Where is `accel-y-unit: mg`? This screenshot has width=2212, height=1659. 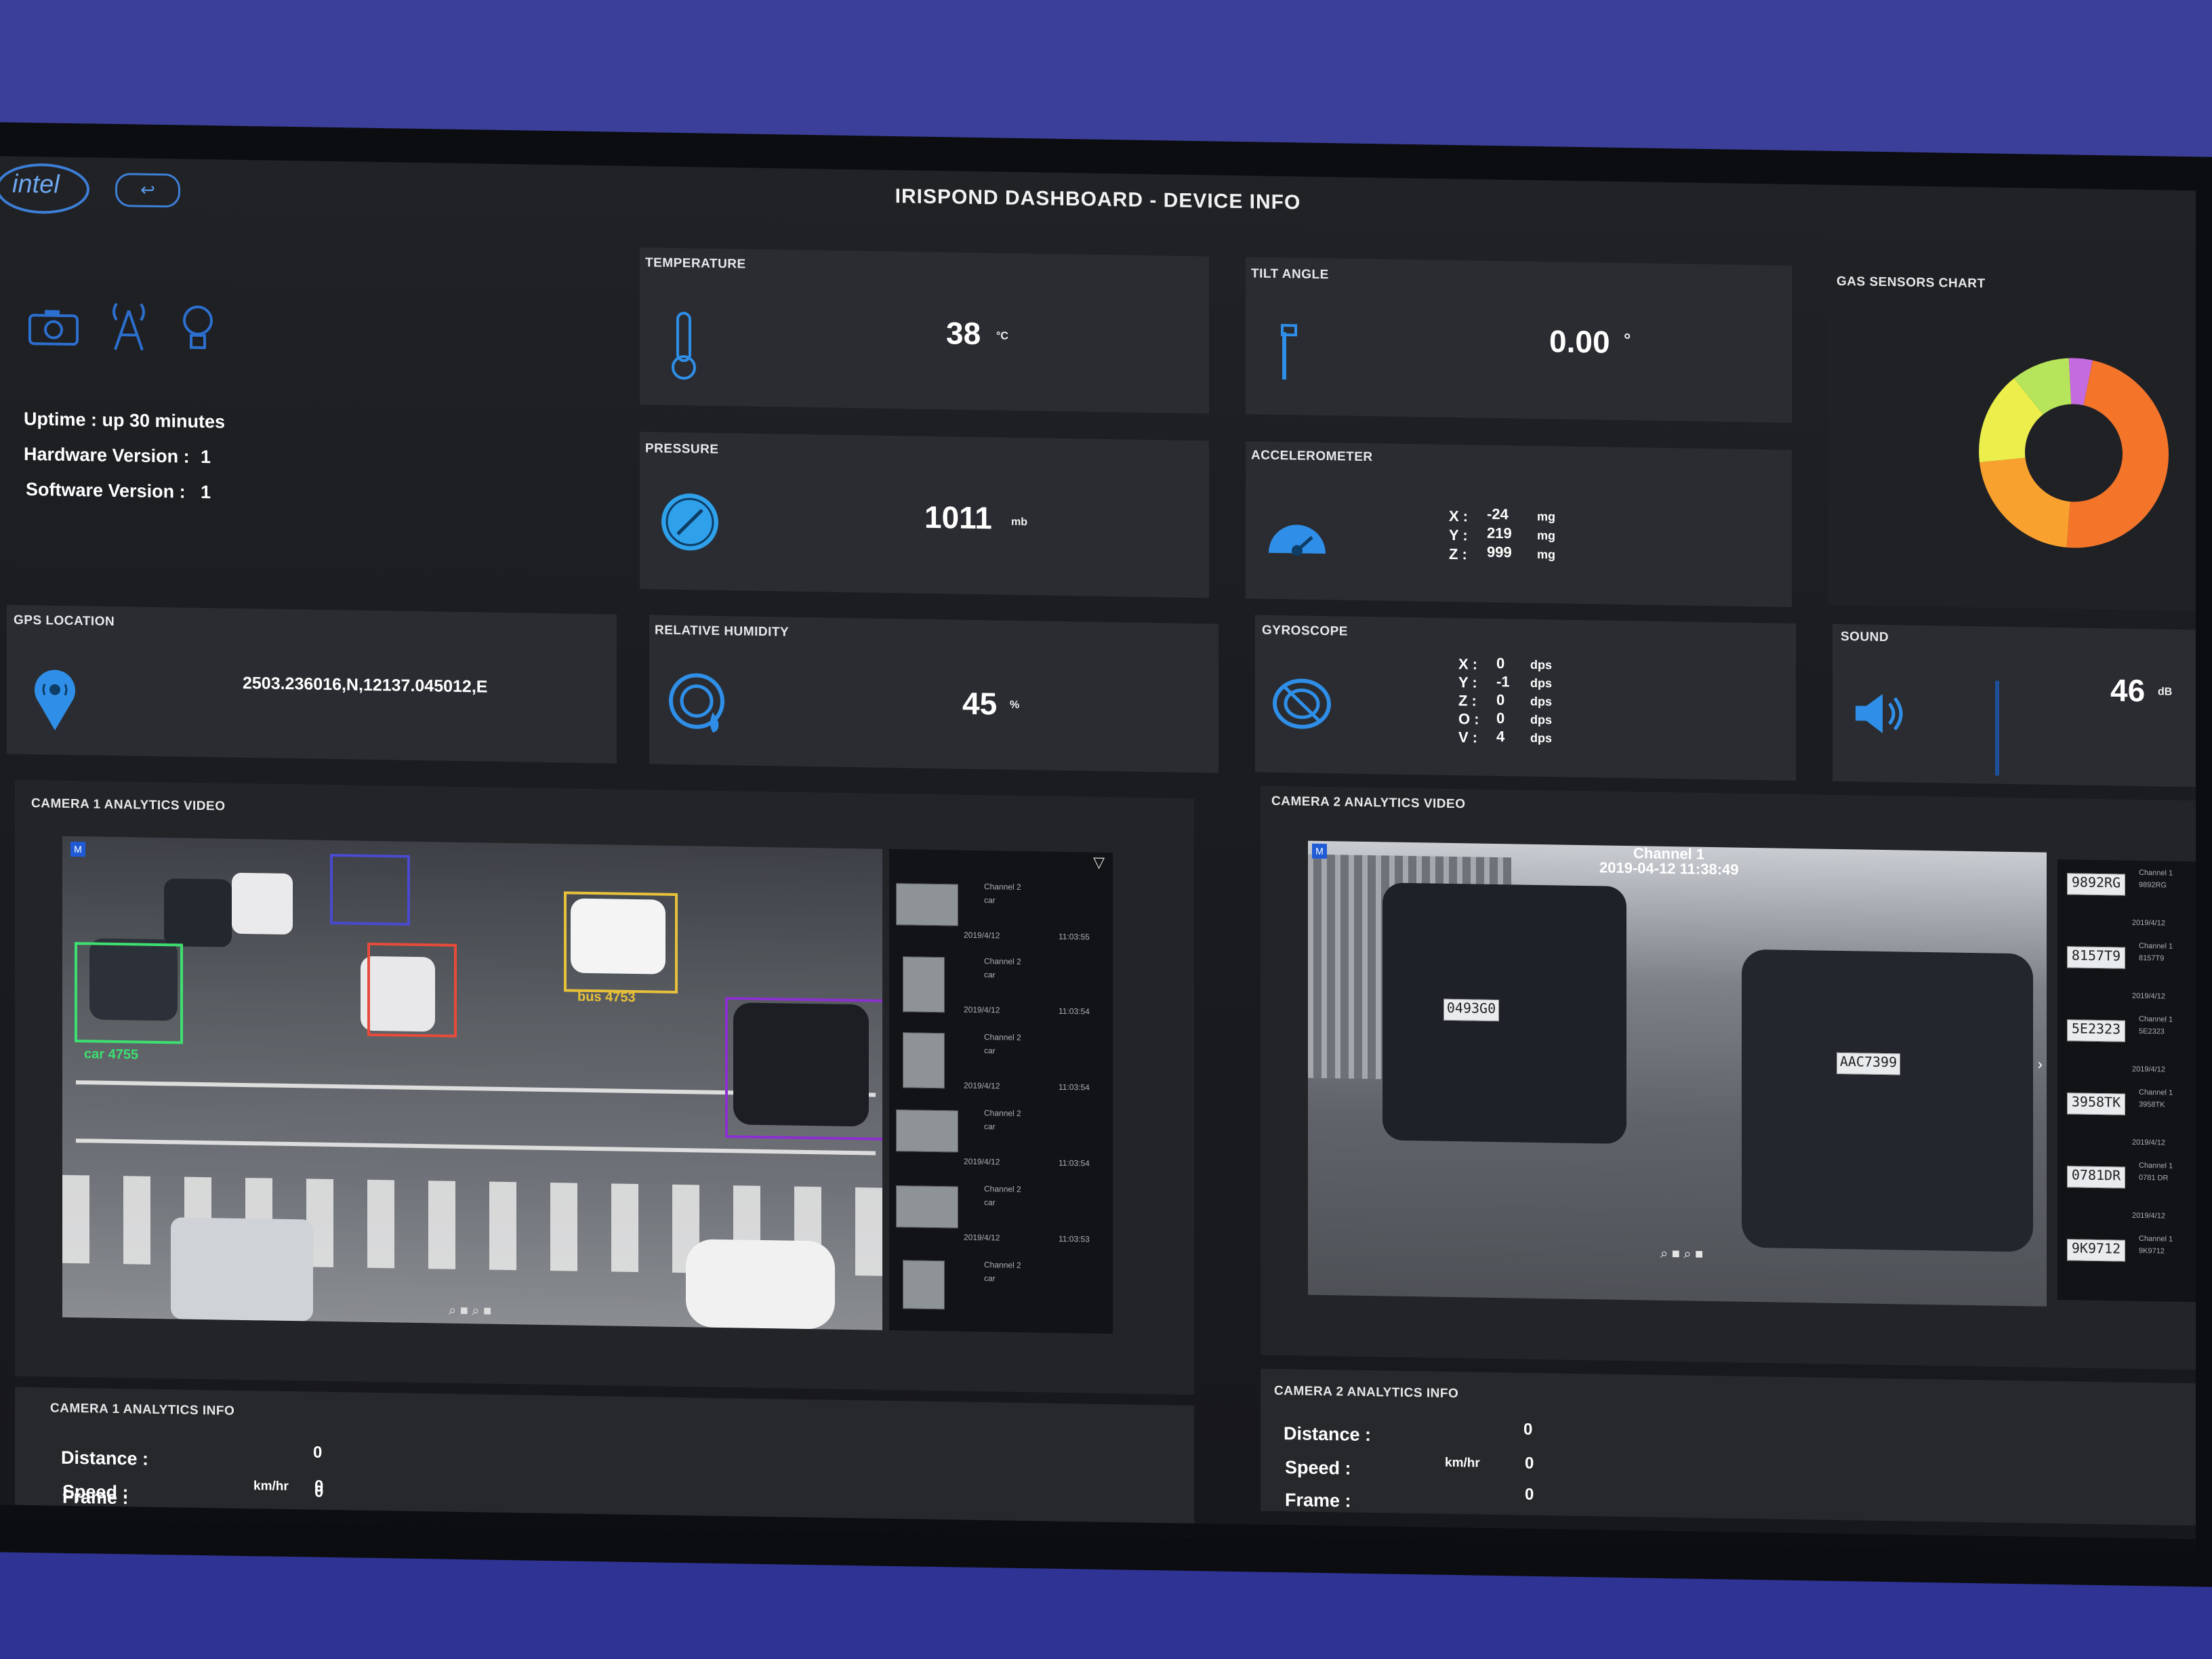
accel-y-unit: mg is located at coordinates (1546, 535).